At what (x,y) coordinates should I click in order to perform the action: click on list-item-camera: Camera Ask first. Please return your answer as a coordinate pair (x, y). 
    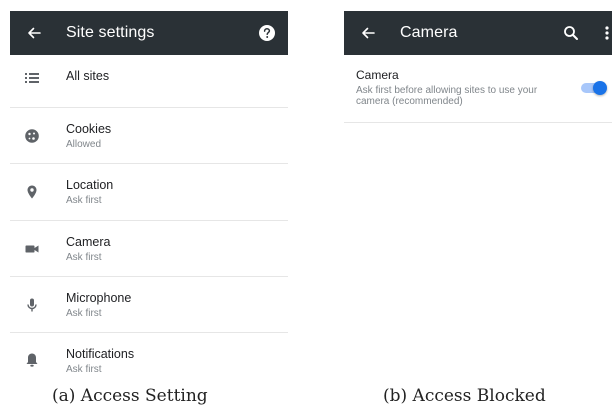
    Looking at the image, I should click on (149, 249).